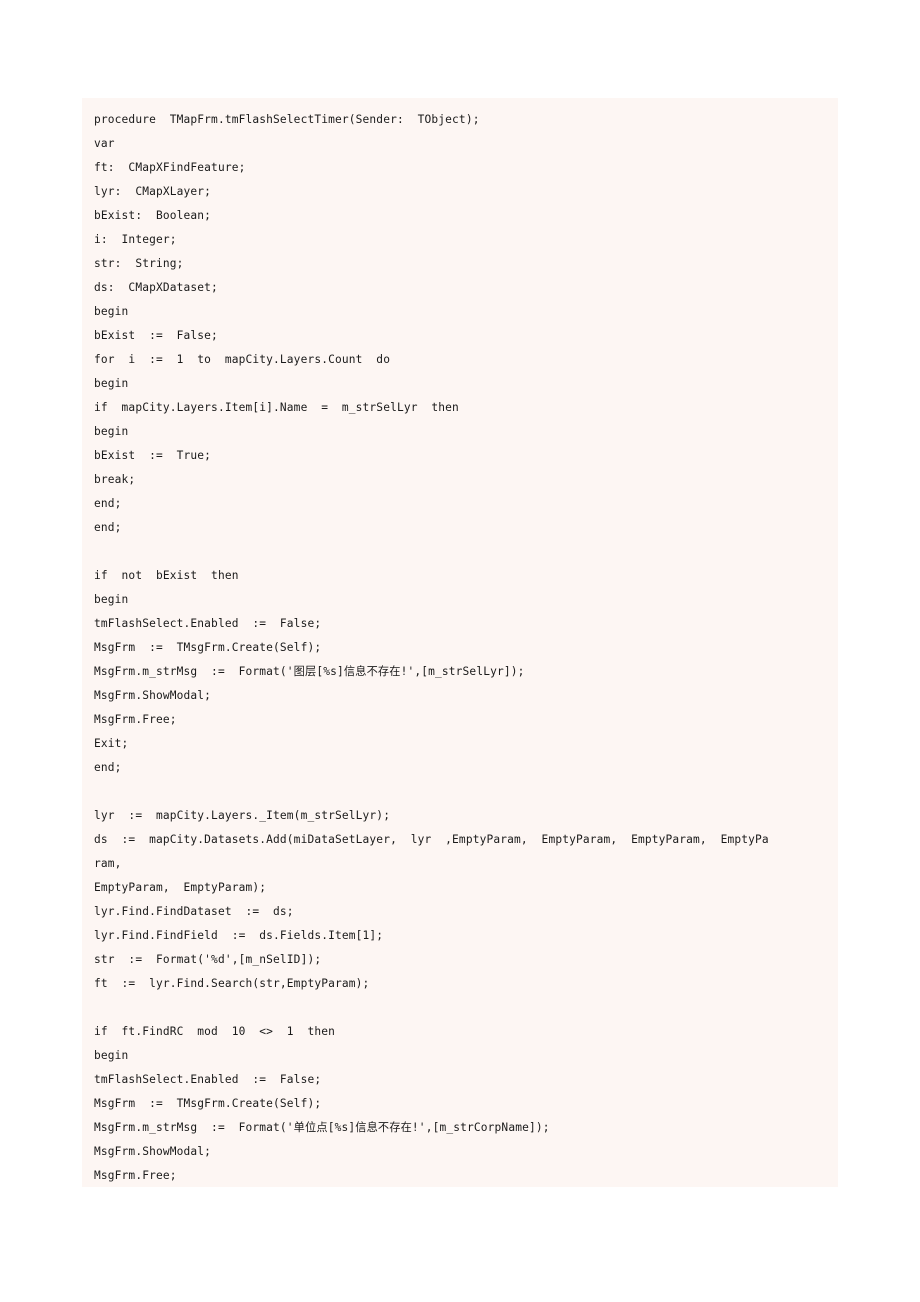 The image size is (920, 1302). I want to click on code-line: break;, so click(115, 479).